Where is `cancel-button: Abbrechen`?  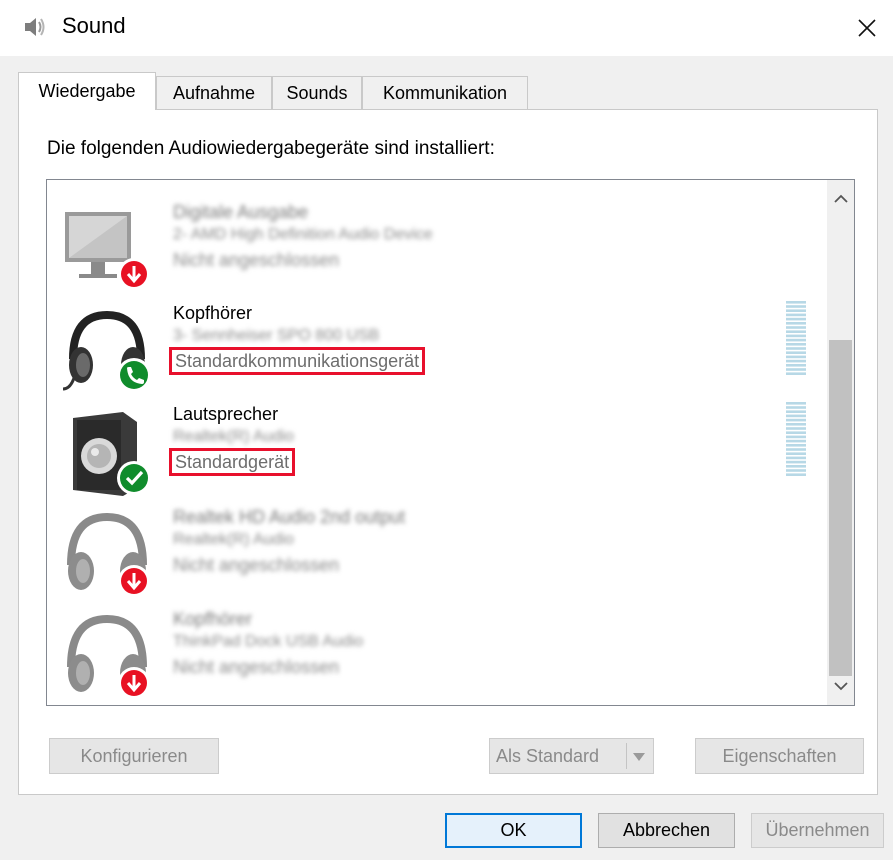 cancel-button: Abbrechen is located at coordinates (666, 830).